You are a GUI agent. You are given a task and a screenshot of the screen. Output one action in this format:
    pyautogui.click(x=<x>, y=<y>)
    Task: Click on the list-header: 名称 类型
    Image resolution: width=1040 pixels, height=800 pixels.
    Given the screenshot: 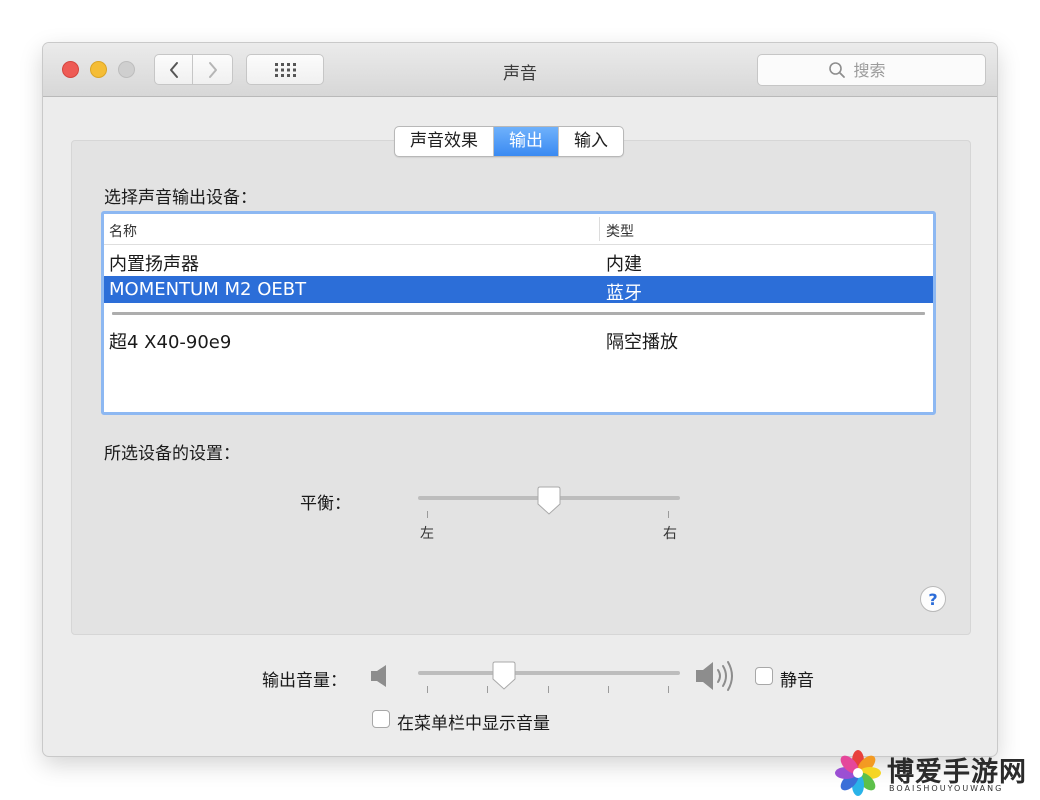 What is the action you would take?
    pyautogui.click(x=518, y=229)
    